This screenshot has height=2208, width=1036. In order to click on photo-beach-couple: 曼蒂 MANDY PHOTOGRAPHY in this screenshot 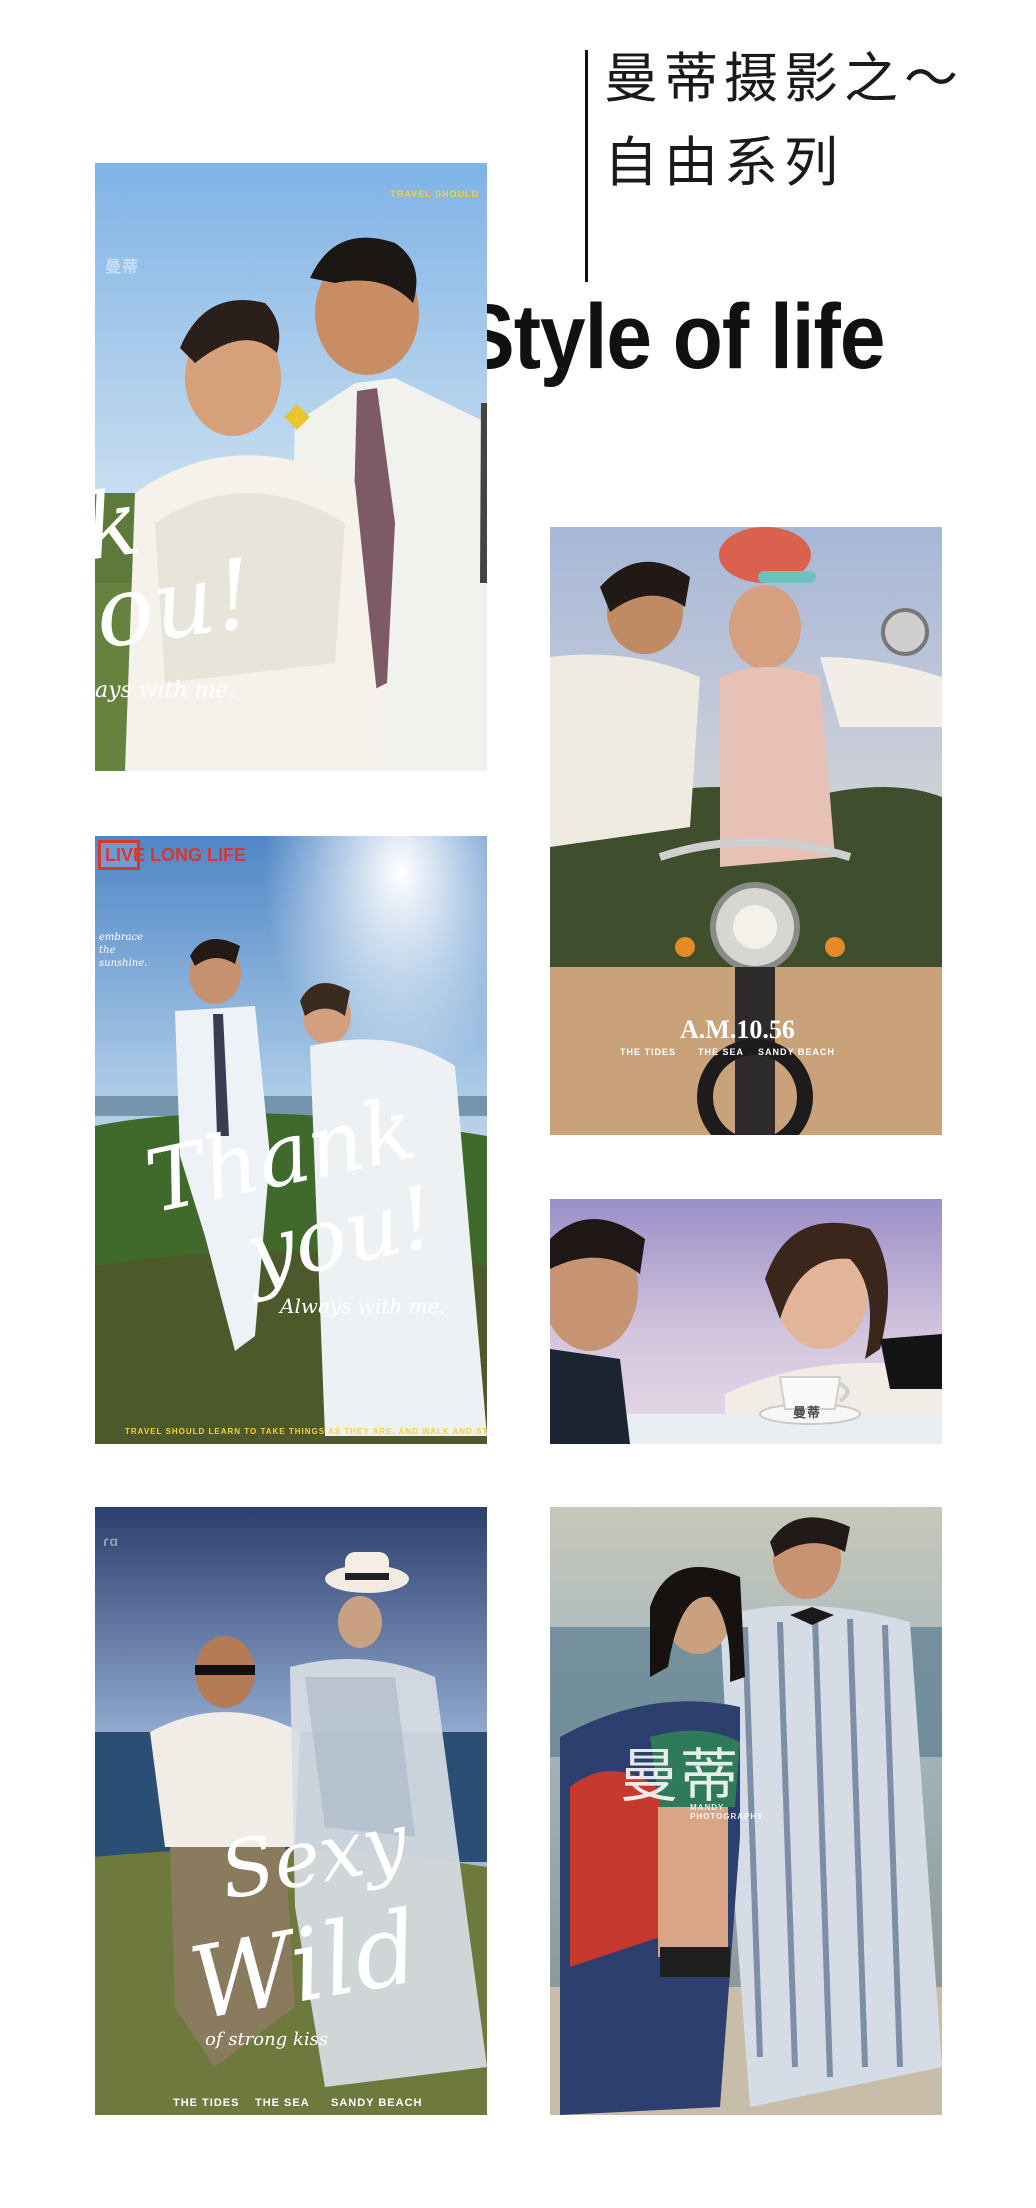, I will do `click(746, 1811)`.